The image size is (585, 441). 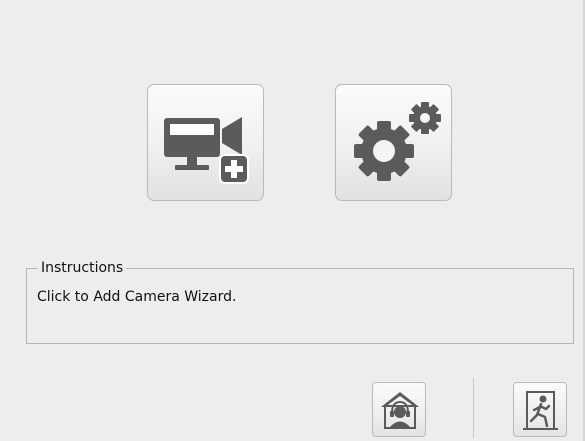 I want to click on instructions-text: Click to Add Camera Wizard., so click(x=137, y=297).